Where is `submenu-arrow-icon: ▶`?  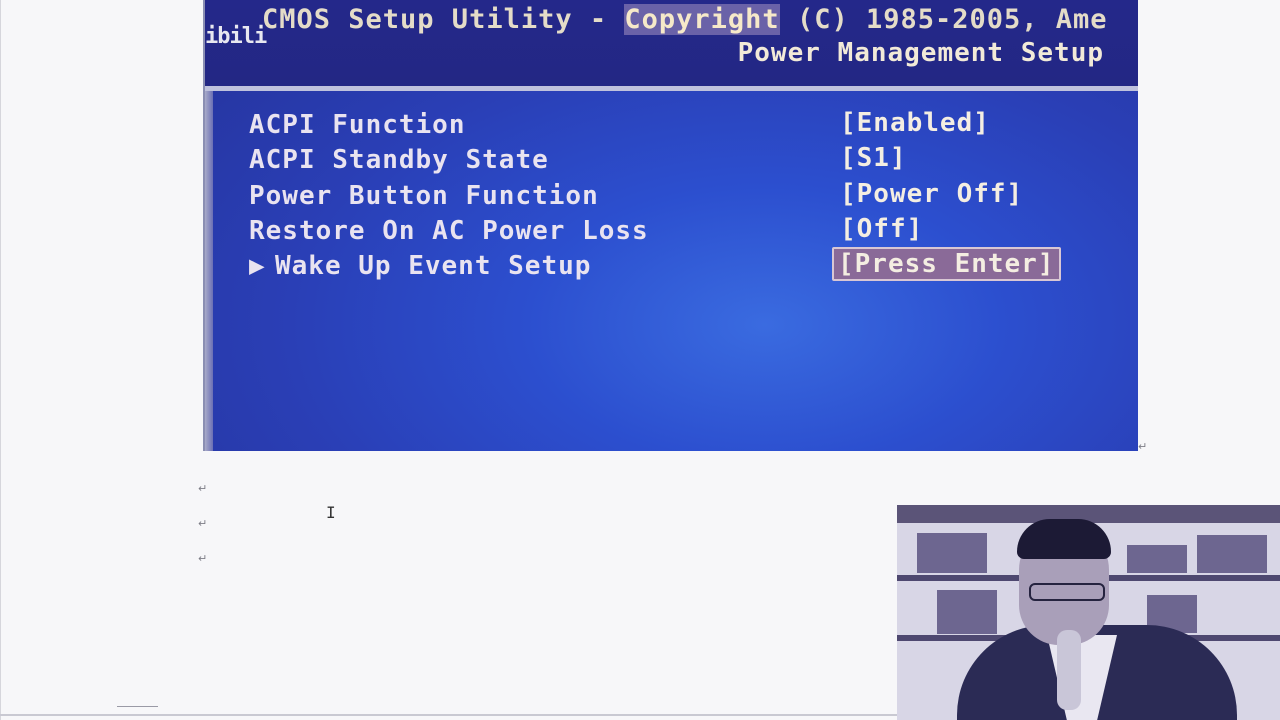 submenu-arrow-icon: ▶ is located at coordinates (257, 266).